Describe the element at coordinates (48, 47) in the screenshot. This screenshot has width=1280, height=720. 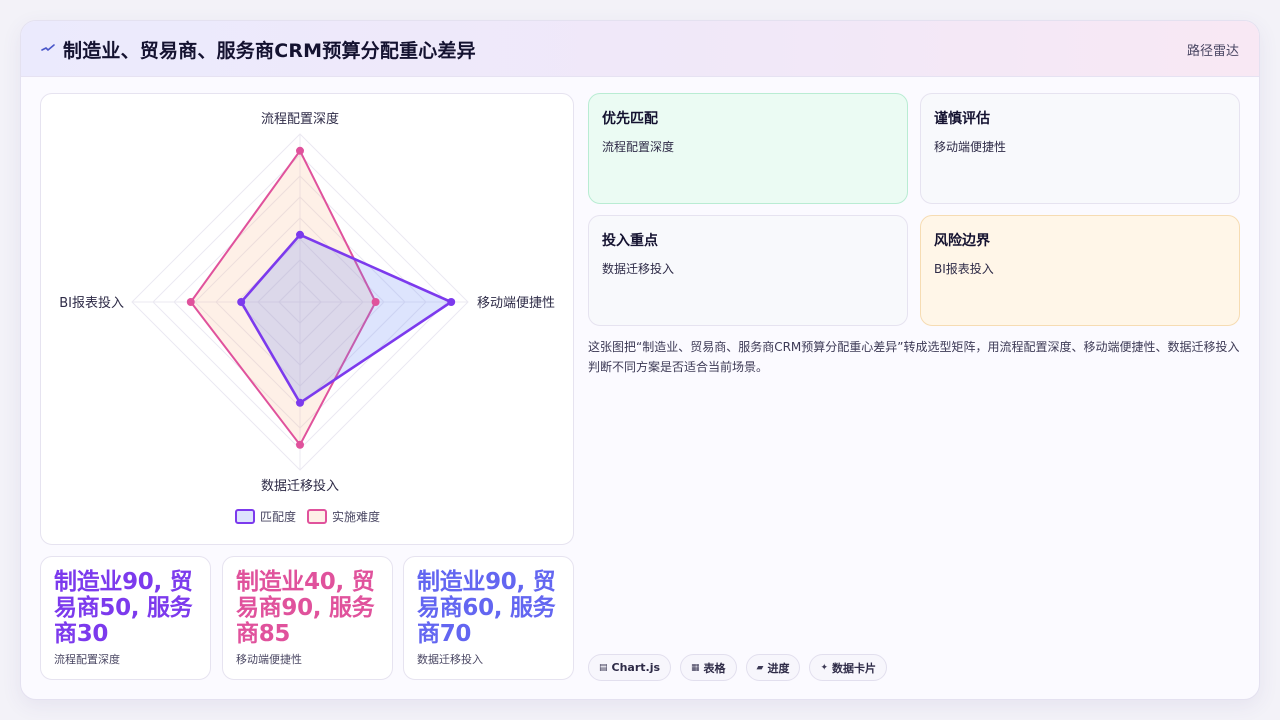
I see `pulse-icon` at that location.